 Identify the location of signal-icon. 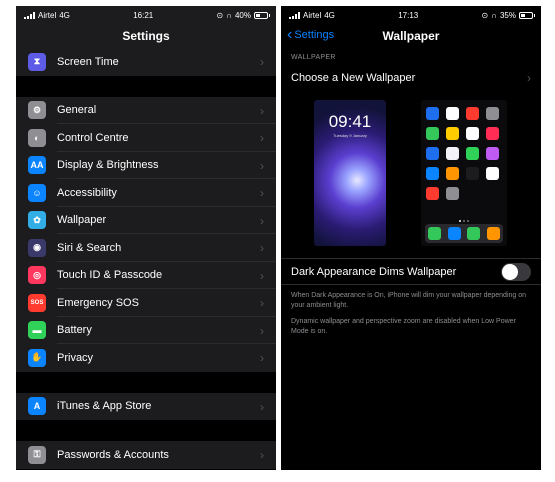
(294, 15).